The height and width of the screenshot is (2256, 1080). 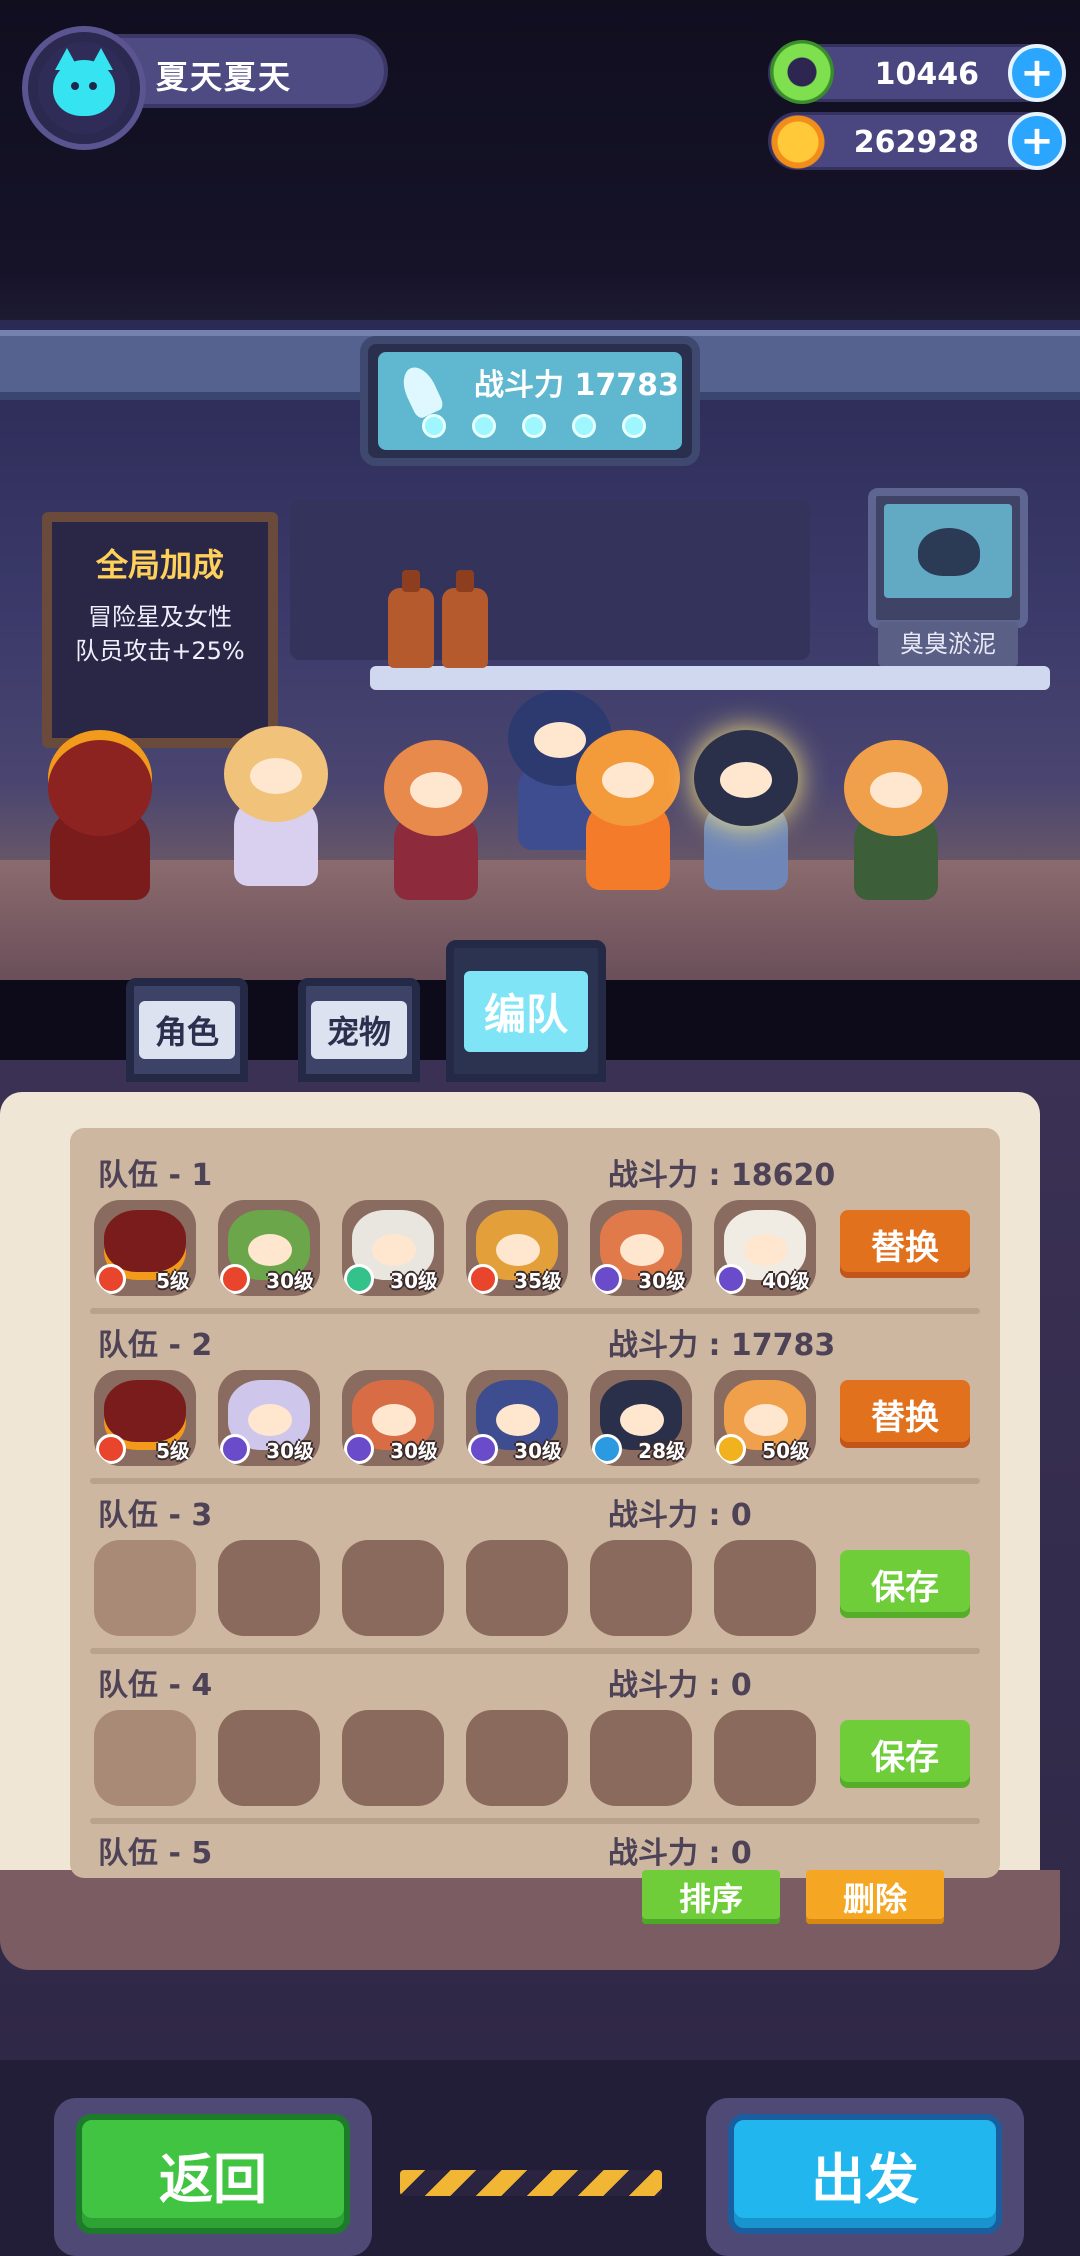 What do you see at coordinates (359, 1279) in the screenshot?
I see `wind-element-icon` at bounding box center [359, 1279].